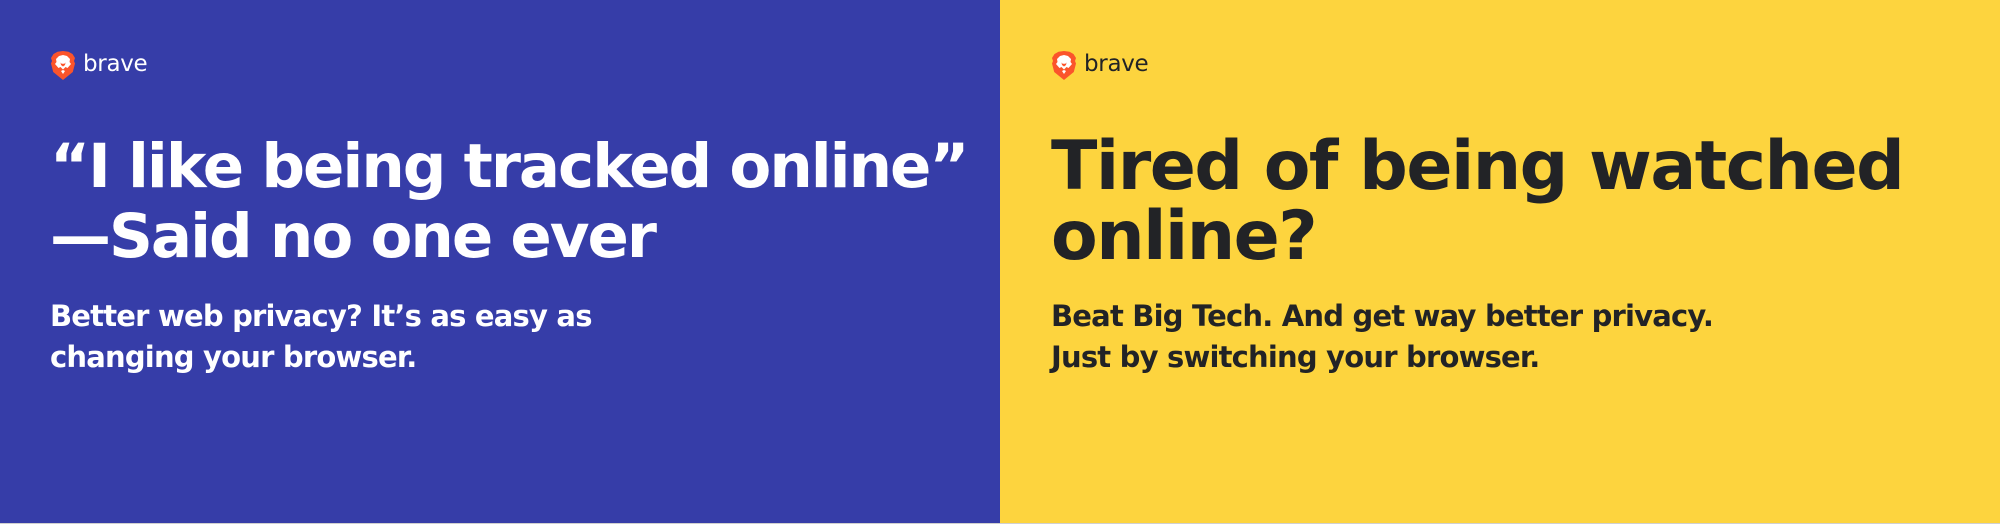 The height and width of the screenshot is (524, 2000). What do you see at coordinates (1295, 357) in the screenshot?
I see `right-subhead-line-2: Just by switching your browser.` at bounding box center [1295, 357].